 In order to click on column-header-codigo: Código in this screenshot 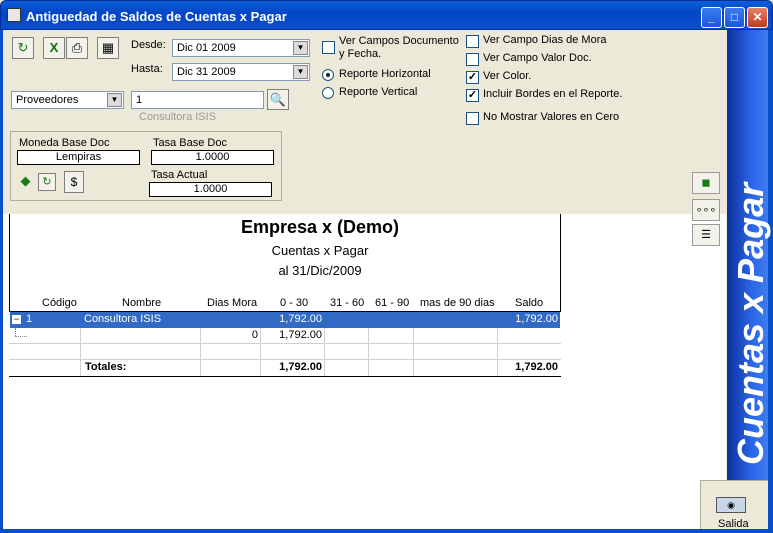, I will do `click(59, 303)`.